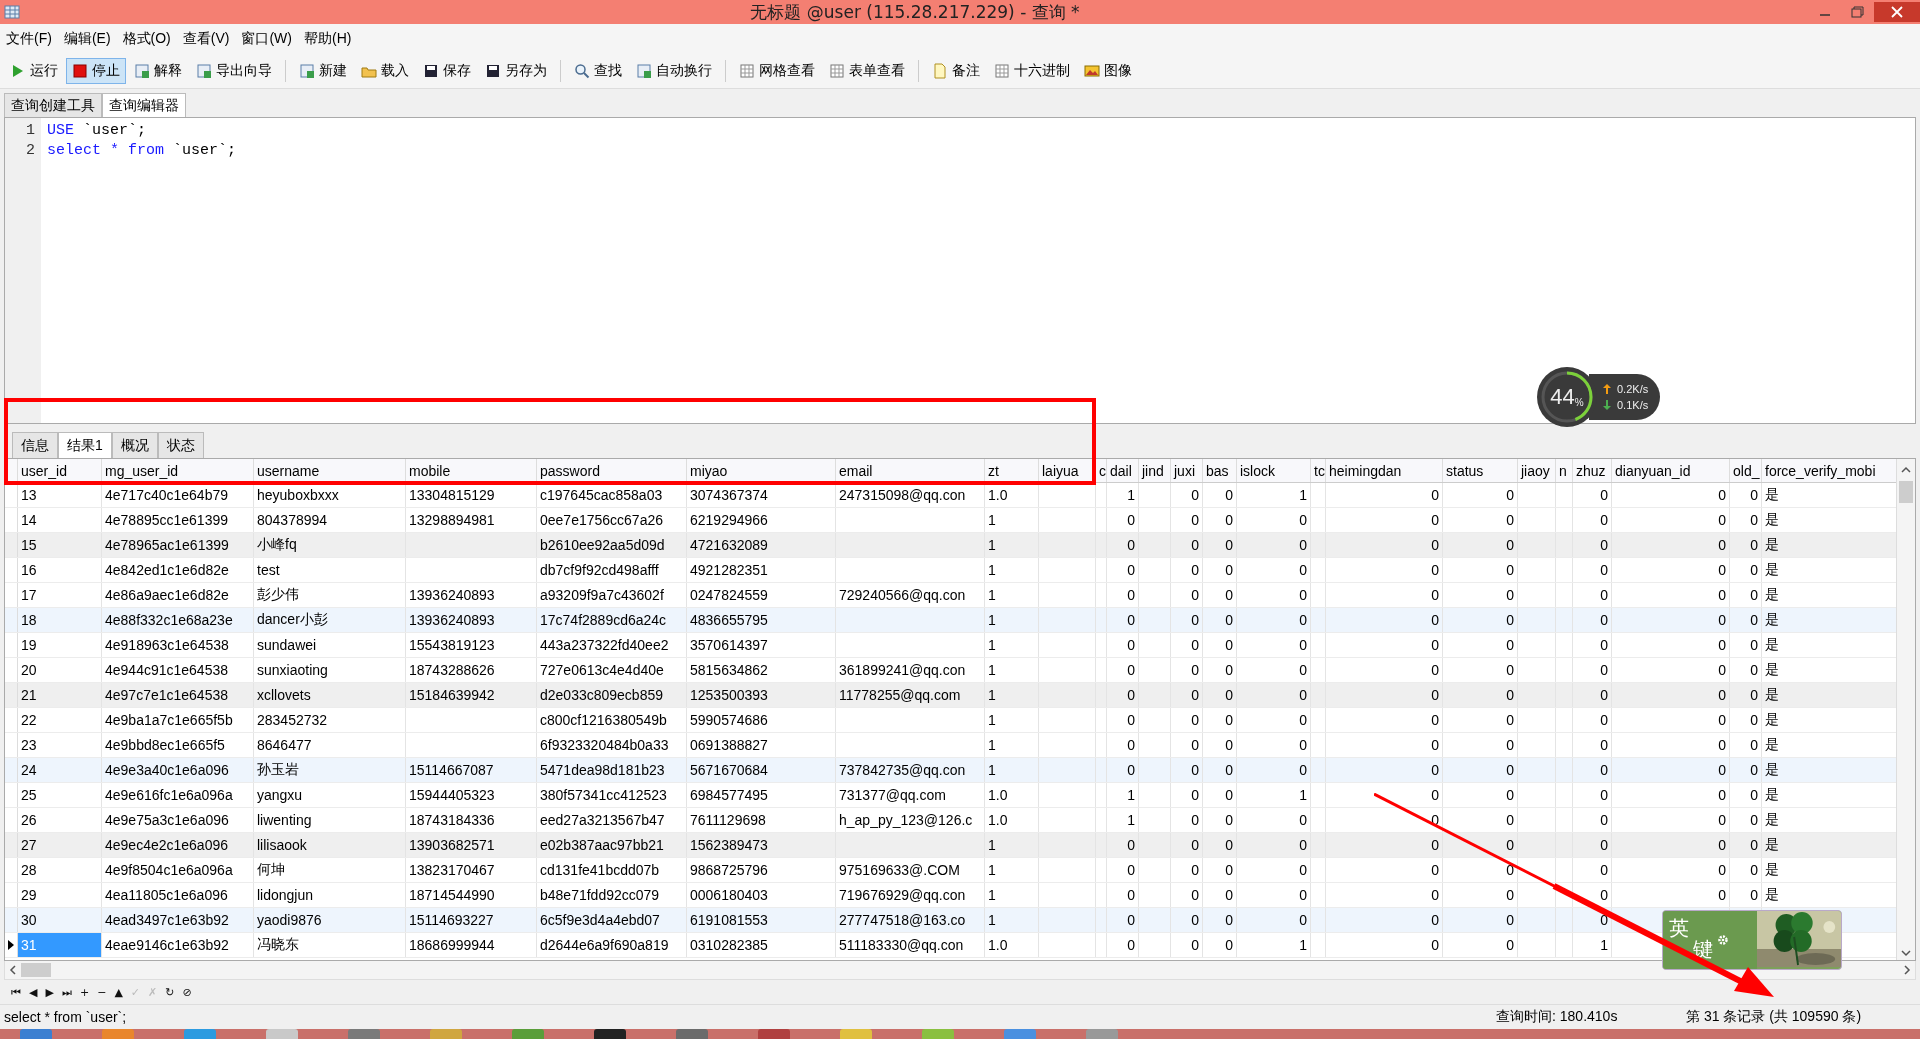  I want to click on toolbar-button: 运行, so click(34, 71).